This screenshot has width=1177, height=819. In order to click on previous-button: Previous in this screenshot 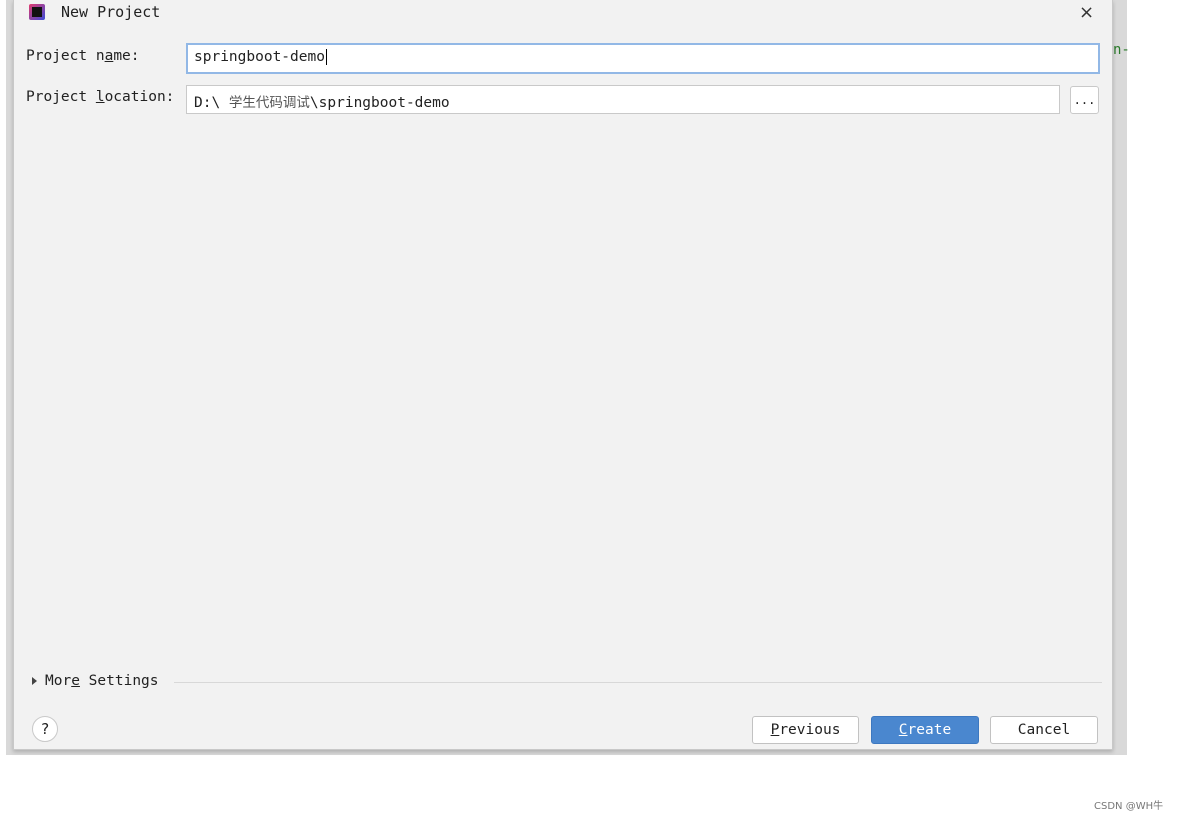, I will do `click(805, 730)`.